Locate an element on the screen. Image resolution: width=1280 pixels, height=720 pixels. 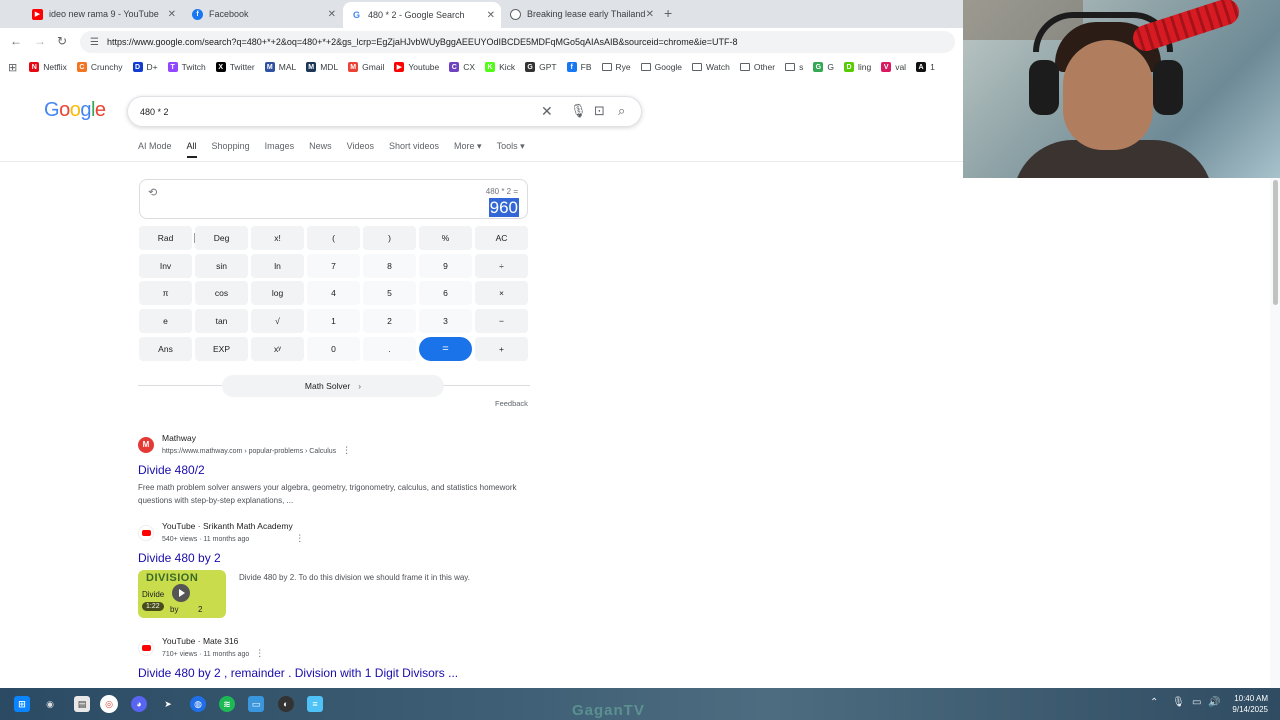
tan-key: tan is located at coordinates (221, 321).